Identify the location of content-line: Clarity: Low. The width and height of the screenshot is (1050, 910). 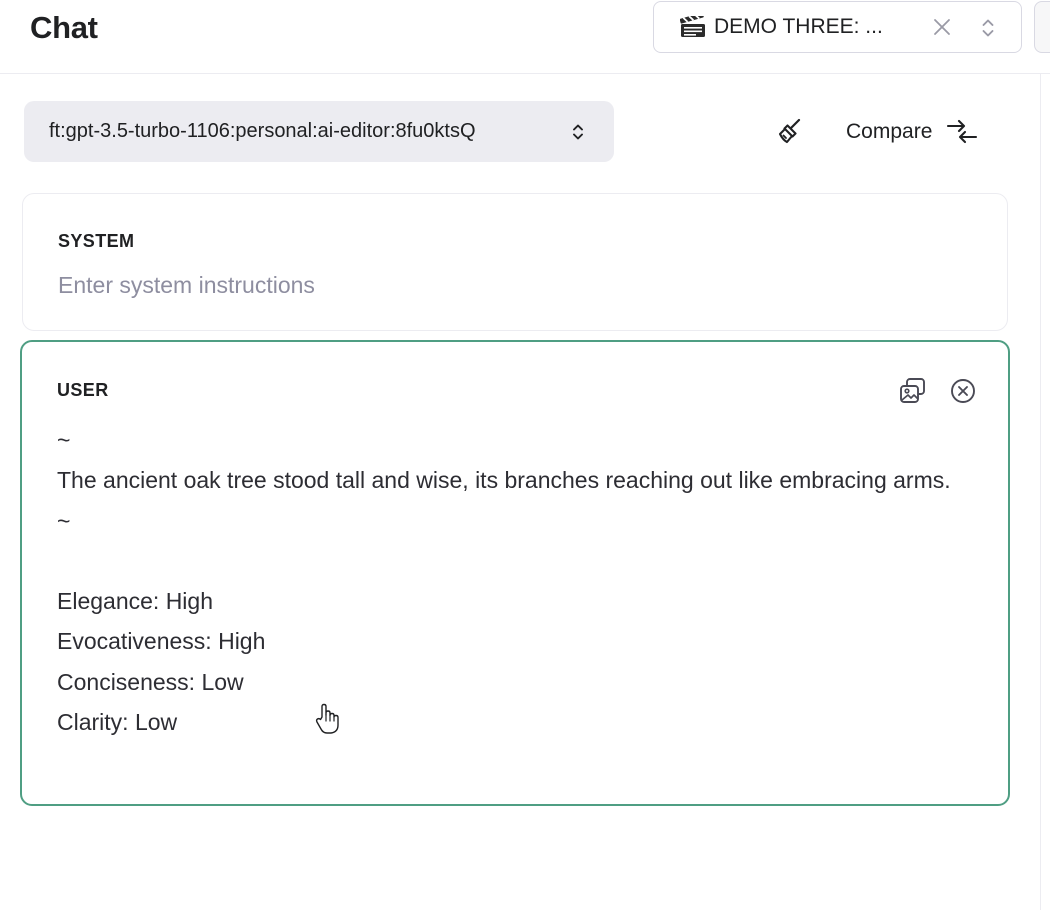
(117, 722).